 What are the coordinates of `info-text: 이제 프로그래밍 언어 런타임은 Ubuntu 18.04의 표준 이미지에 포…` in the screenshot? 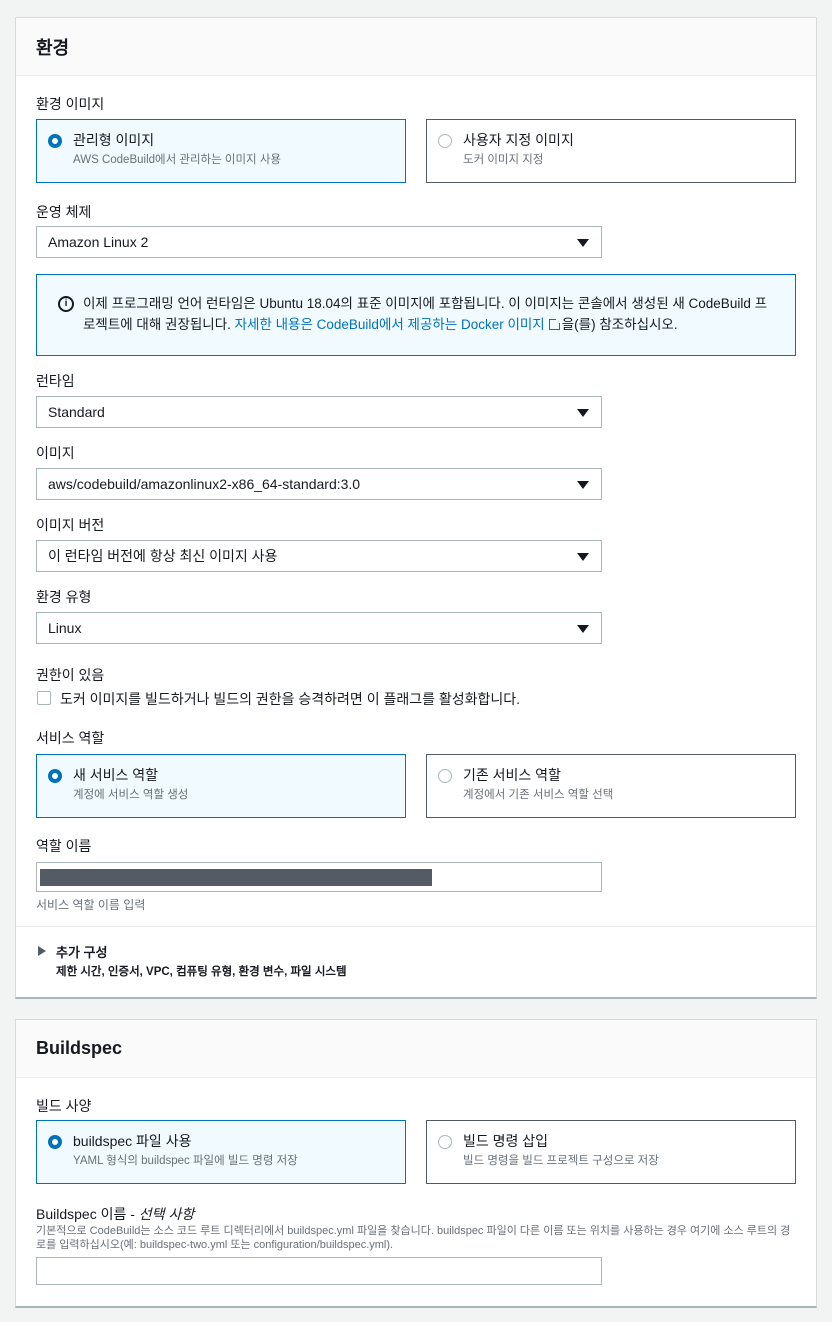 It's located at (429, 314).